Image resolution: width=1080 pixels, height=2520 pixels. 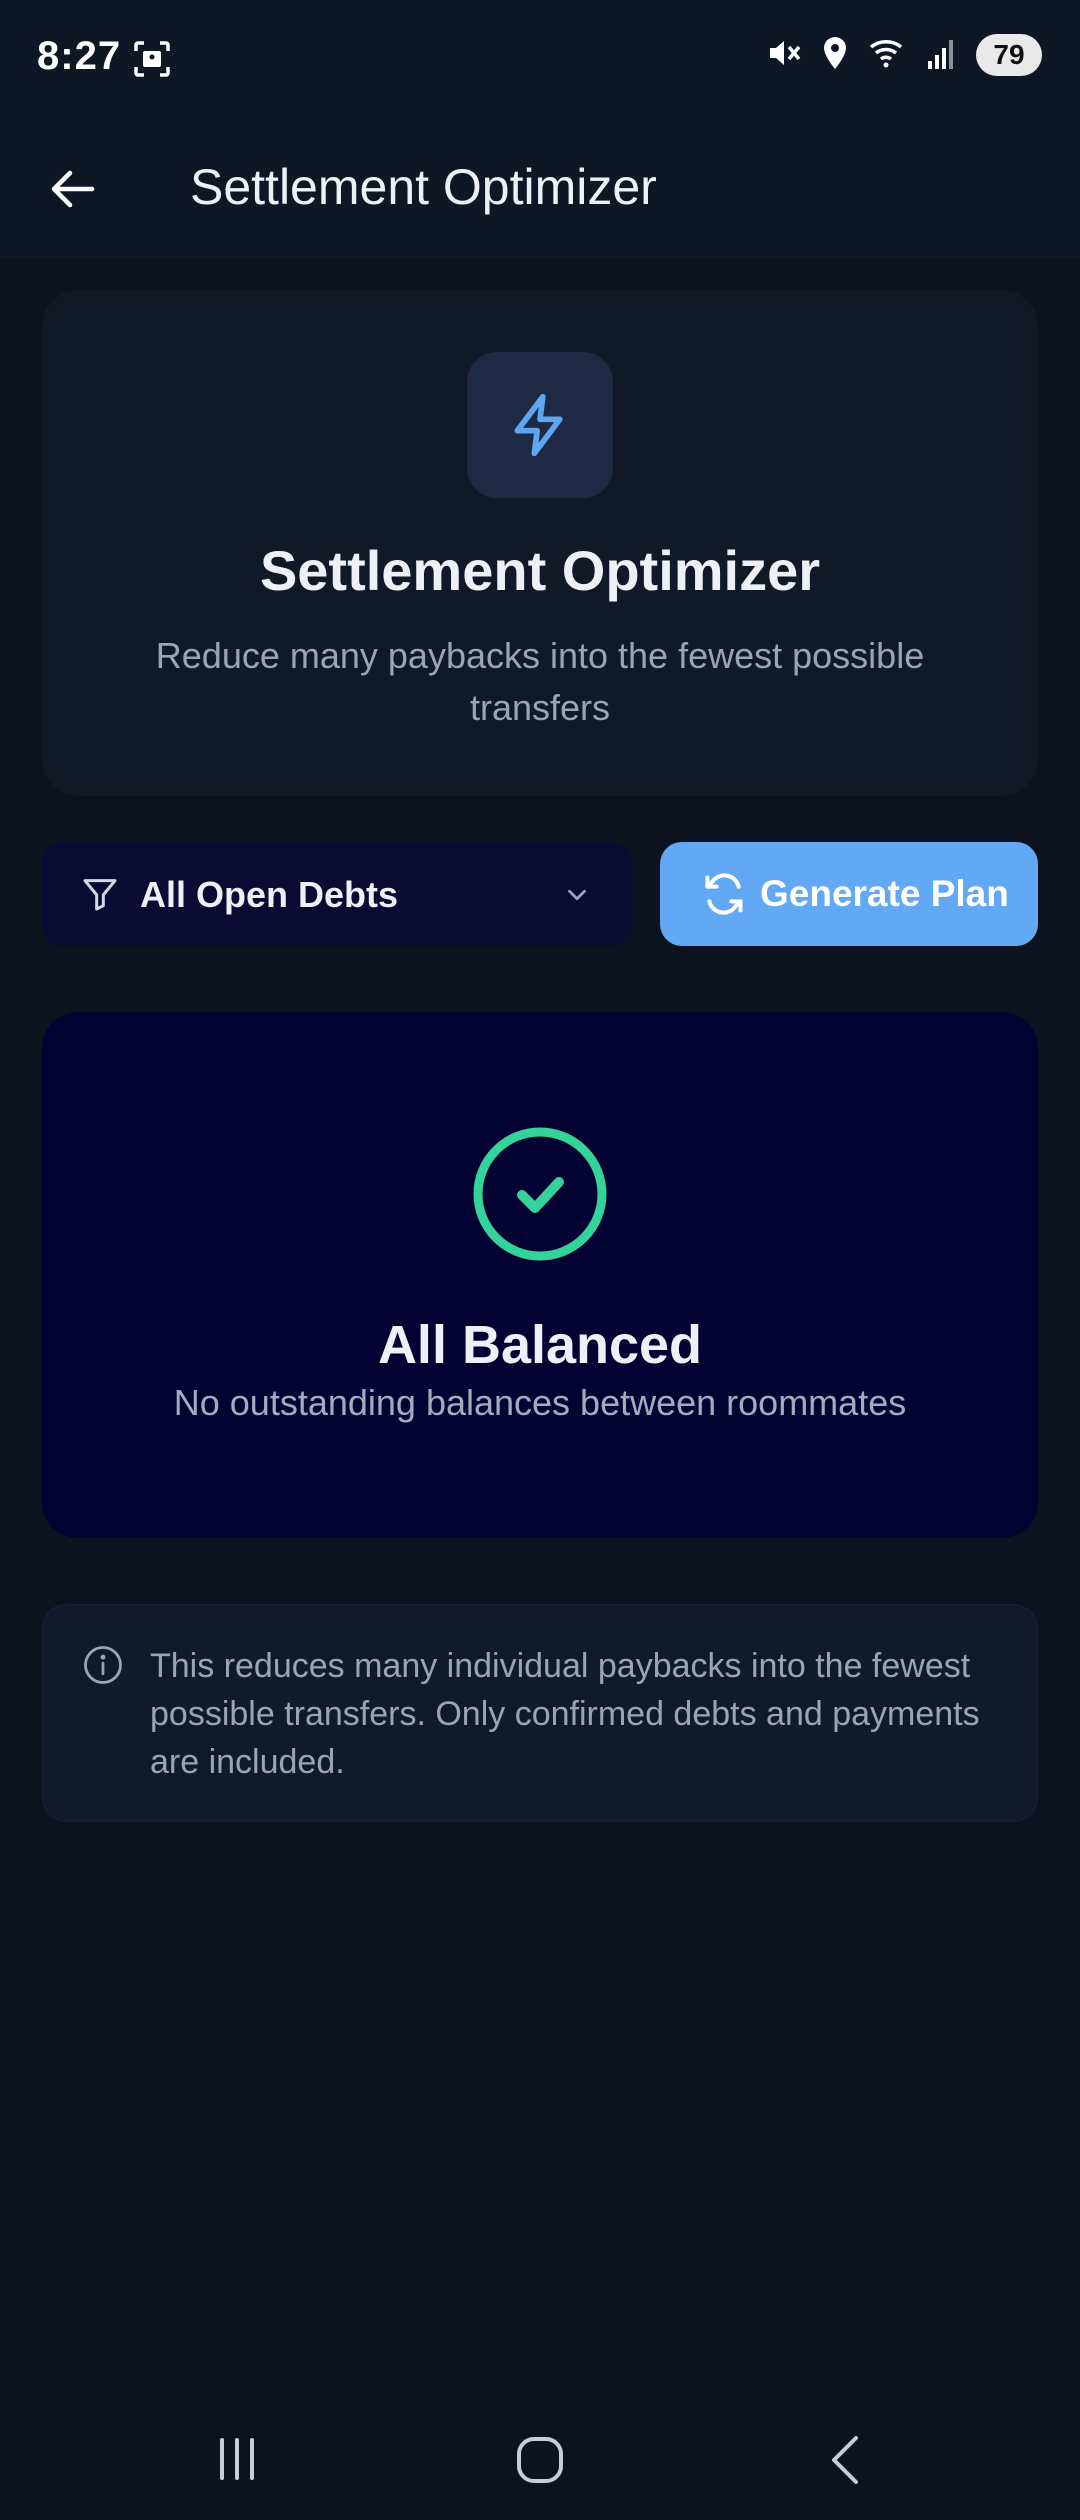 I want to click on generate-plan-label: Generate Plan, so click(x=884, y=893).